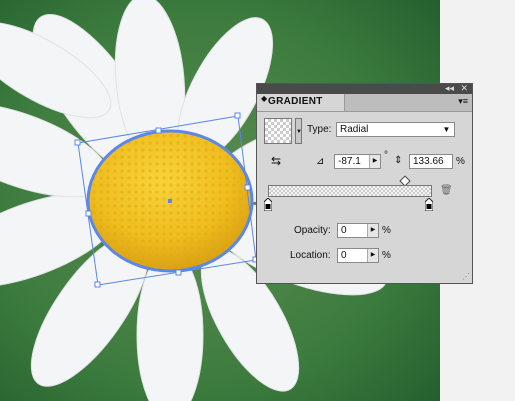 The height and width of the screenshot is (401, 515). What do you see at coordinates (386, 155) in the screenshot?
I see `degree-sign: °` at bounding box center [386, 155].